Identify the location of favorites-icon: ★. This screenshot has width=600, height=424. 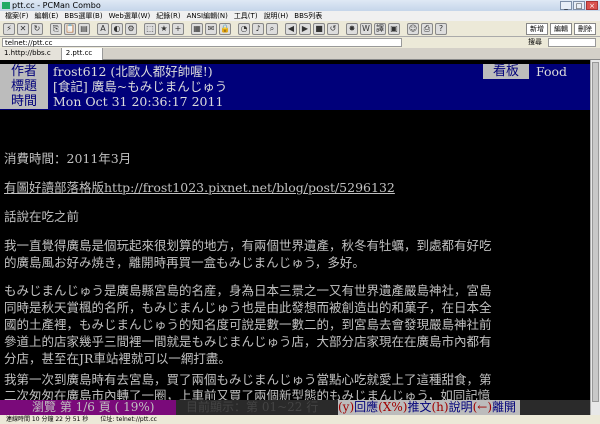
(164, 29).